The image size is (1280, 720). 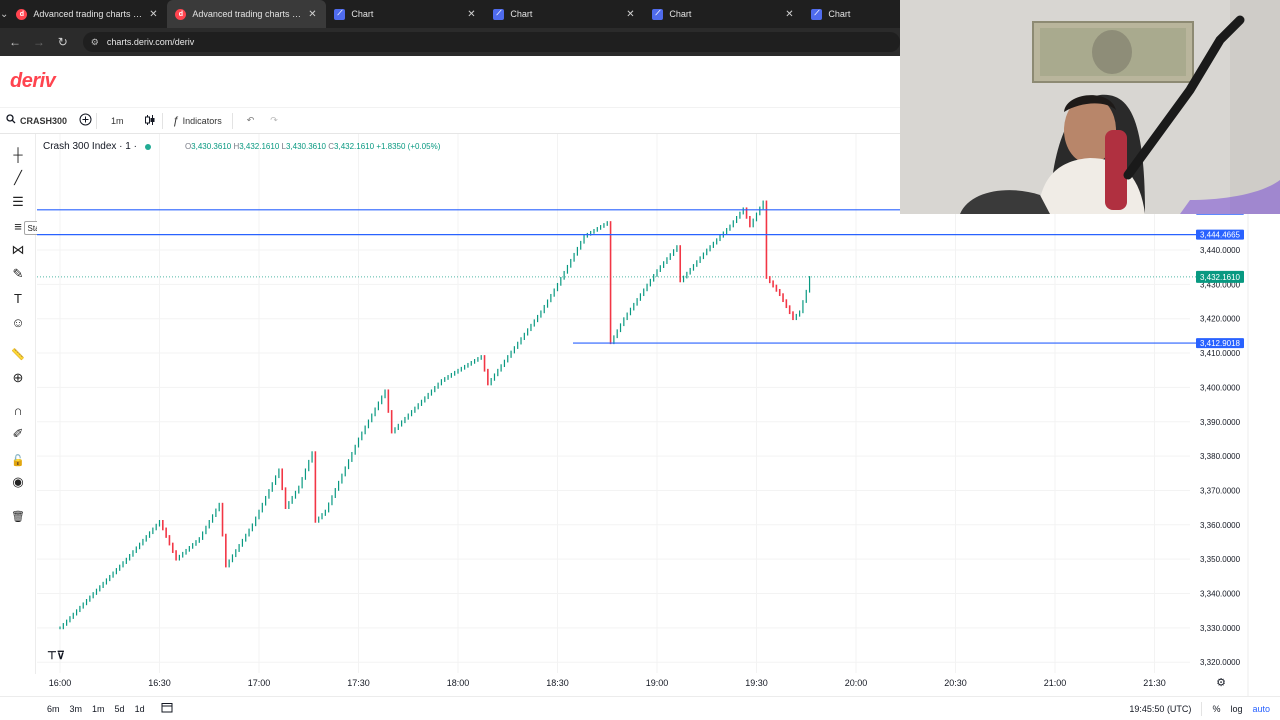 What do you see at coordinates (18, 274) in the screenshot?
I see `brush-icon: ✎` at bounding box center [18, 274].